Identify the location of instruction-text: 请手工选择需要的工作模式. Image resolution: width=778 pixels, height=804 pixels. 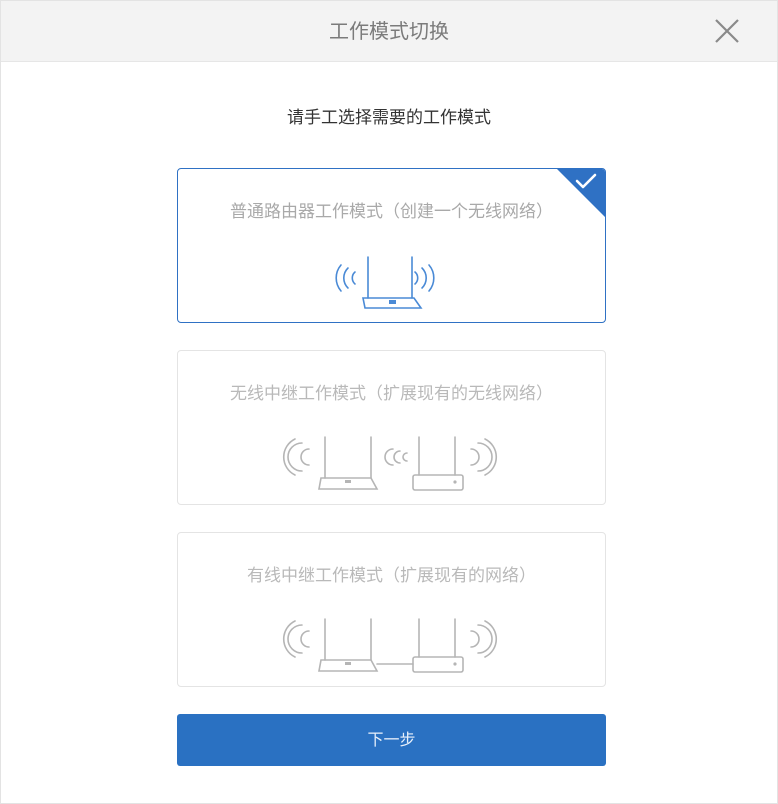
(389, 118).